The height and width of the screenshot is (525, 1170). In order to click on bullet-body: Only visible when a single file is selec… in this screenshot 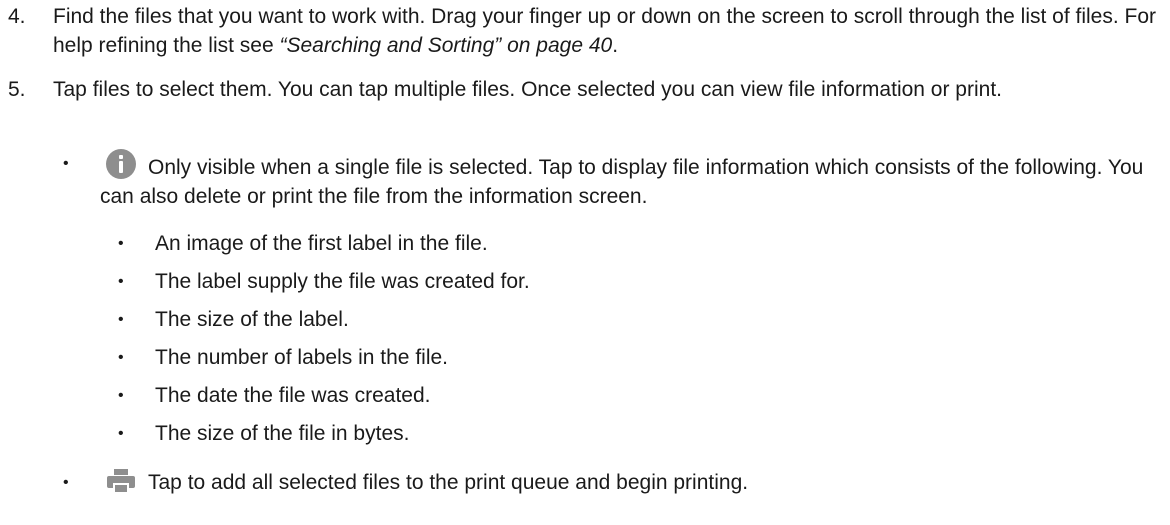, I will do `click(630, 180)`.